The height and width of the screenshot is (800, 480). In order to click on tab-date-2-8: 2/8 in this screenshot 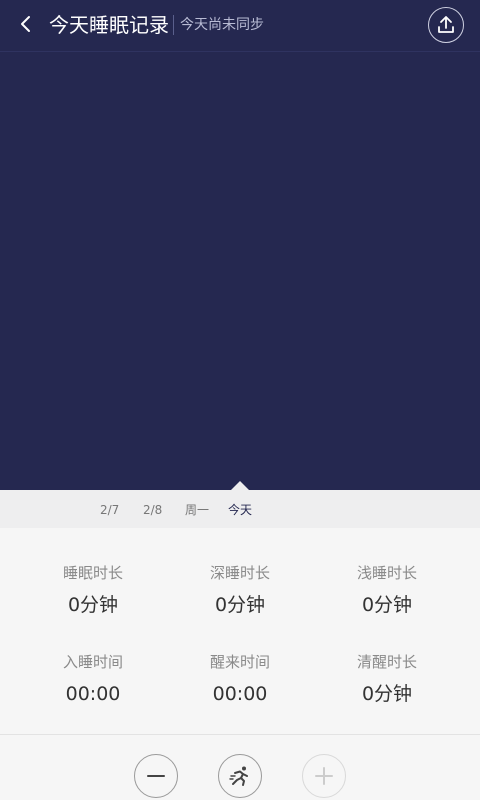, I will do `click(152, 510)`.